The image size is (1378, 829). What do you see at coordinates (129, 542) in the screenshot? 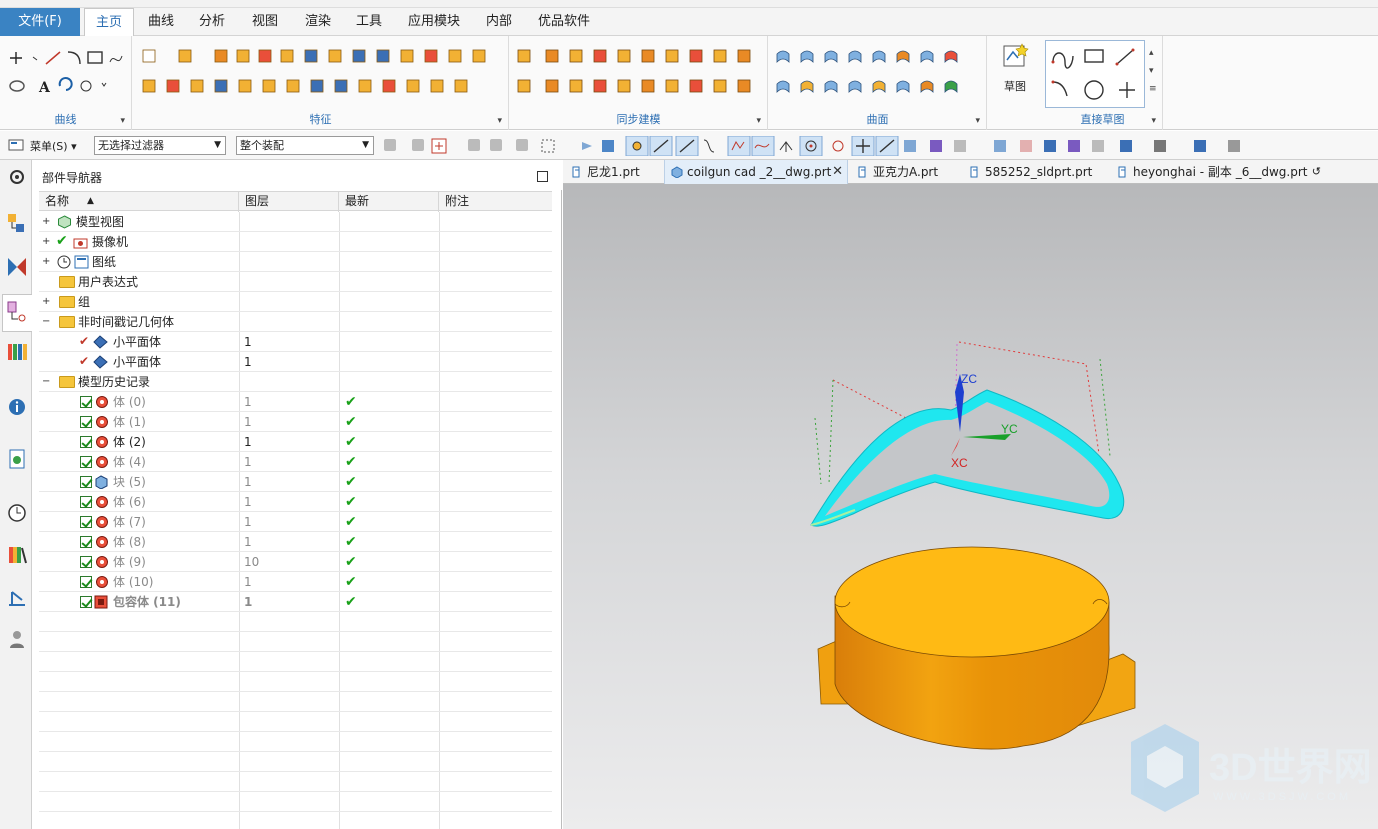
I see `row-name: 体 (8)` at bounding box center [129, 542].